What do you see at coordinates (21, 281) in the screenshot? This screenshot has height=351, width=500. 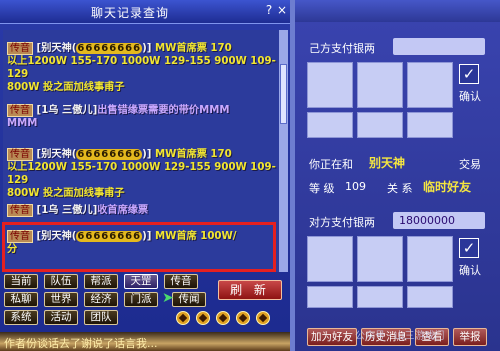 I see `tab-current: 当前` at bounding box center [21, 281].